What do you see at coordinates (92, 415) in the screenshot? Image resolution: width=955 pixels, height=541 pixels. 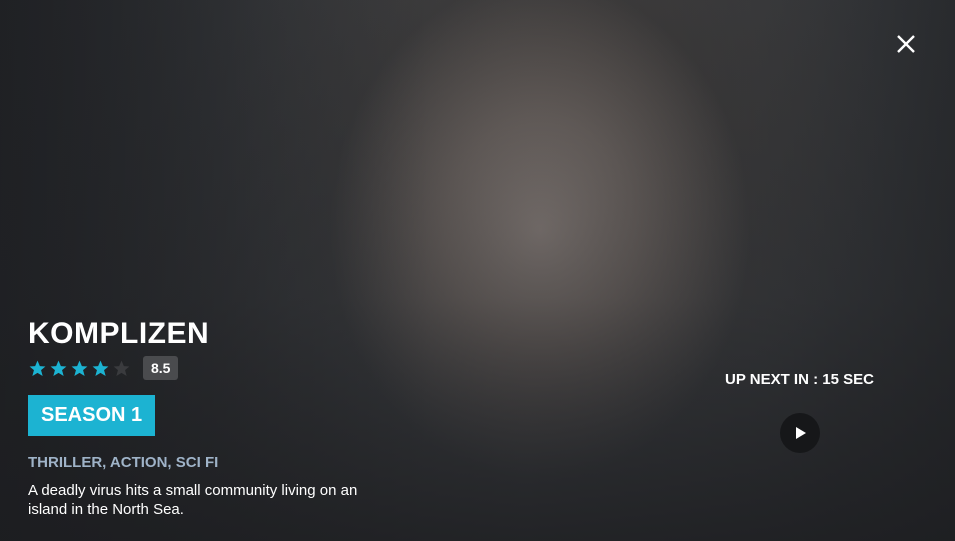 I see `season-button: SEASON 1` at bounding box center [92, 415].